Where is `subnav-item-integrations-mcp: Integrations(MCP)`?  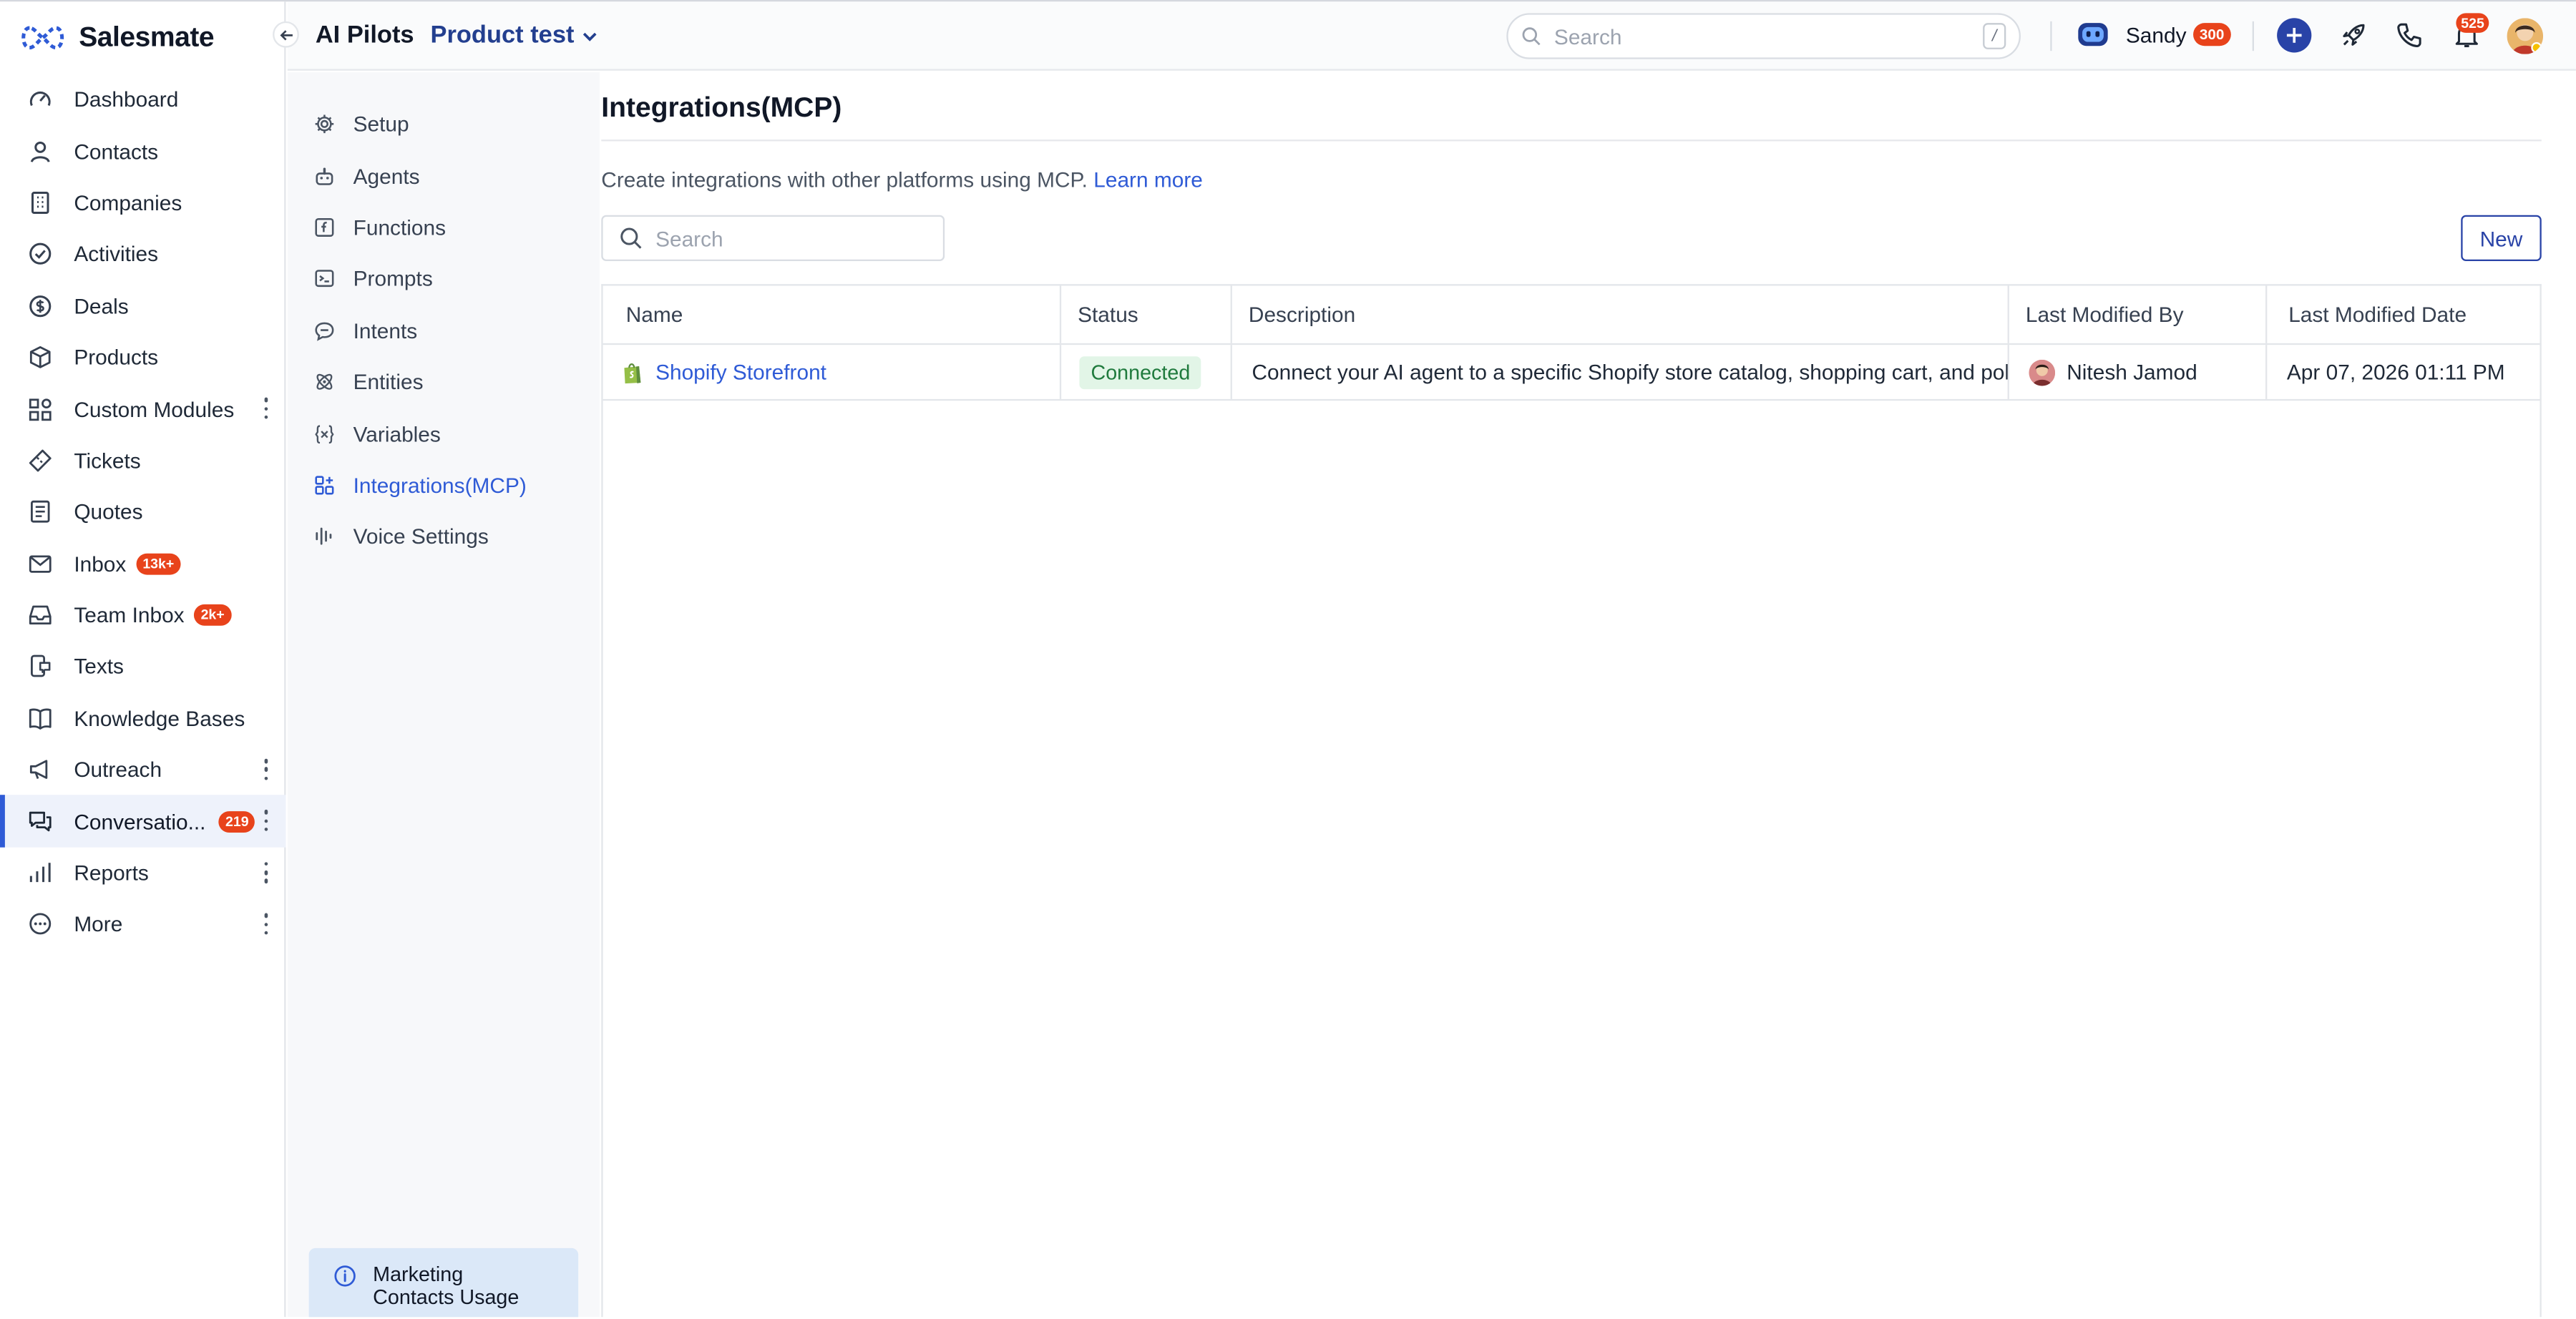
subnav-item-integrations-mcp: Integrations(MCP) is located at coordinates (444, 485).